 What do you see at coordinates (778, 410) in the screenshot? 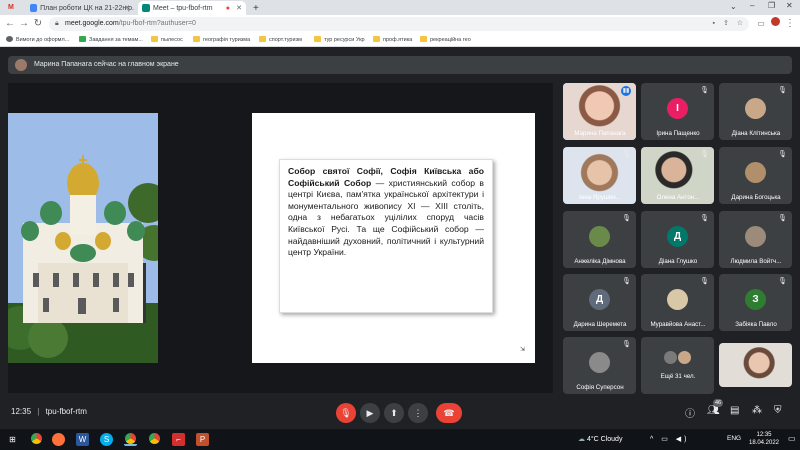
I see `host-controls-icon: ⛨` at bounding box center [778, 410].